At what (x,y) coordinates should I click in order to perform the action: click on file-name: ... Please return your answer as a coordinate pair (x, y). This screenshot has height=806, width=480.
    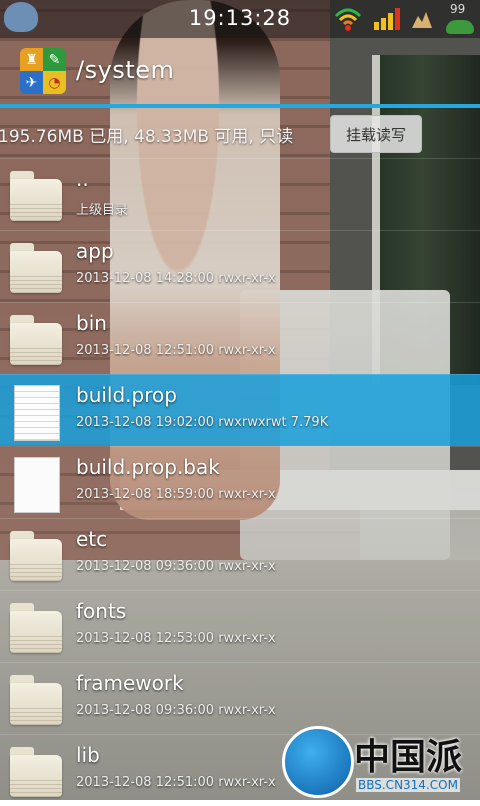
    Looking at the image, I should click on (82, 179).